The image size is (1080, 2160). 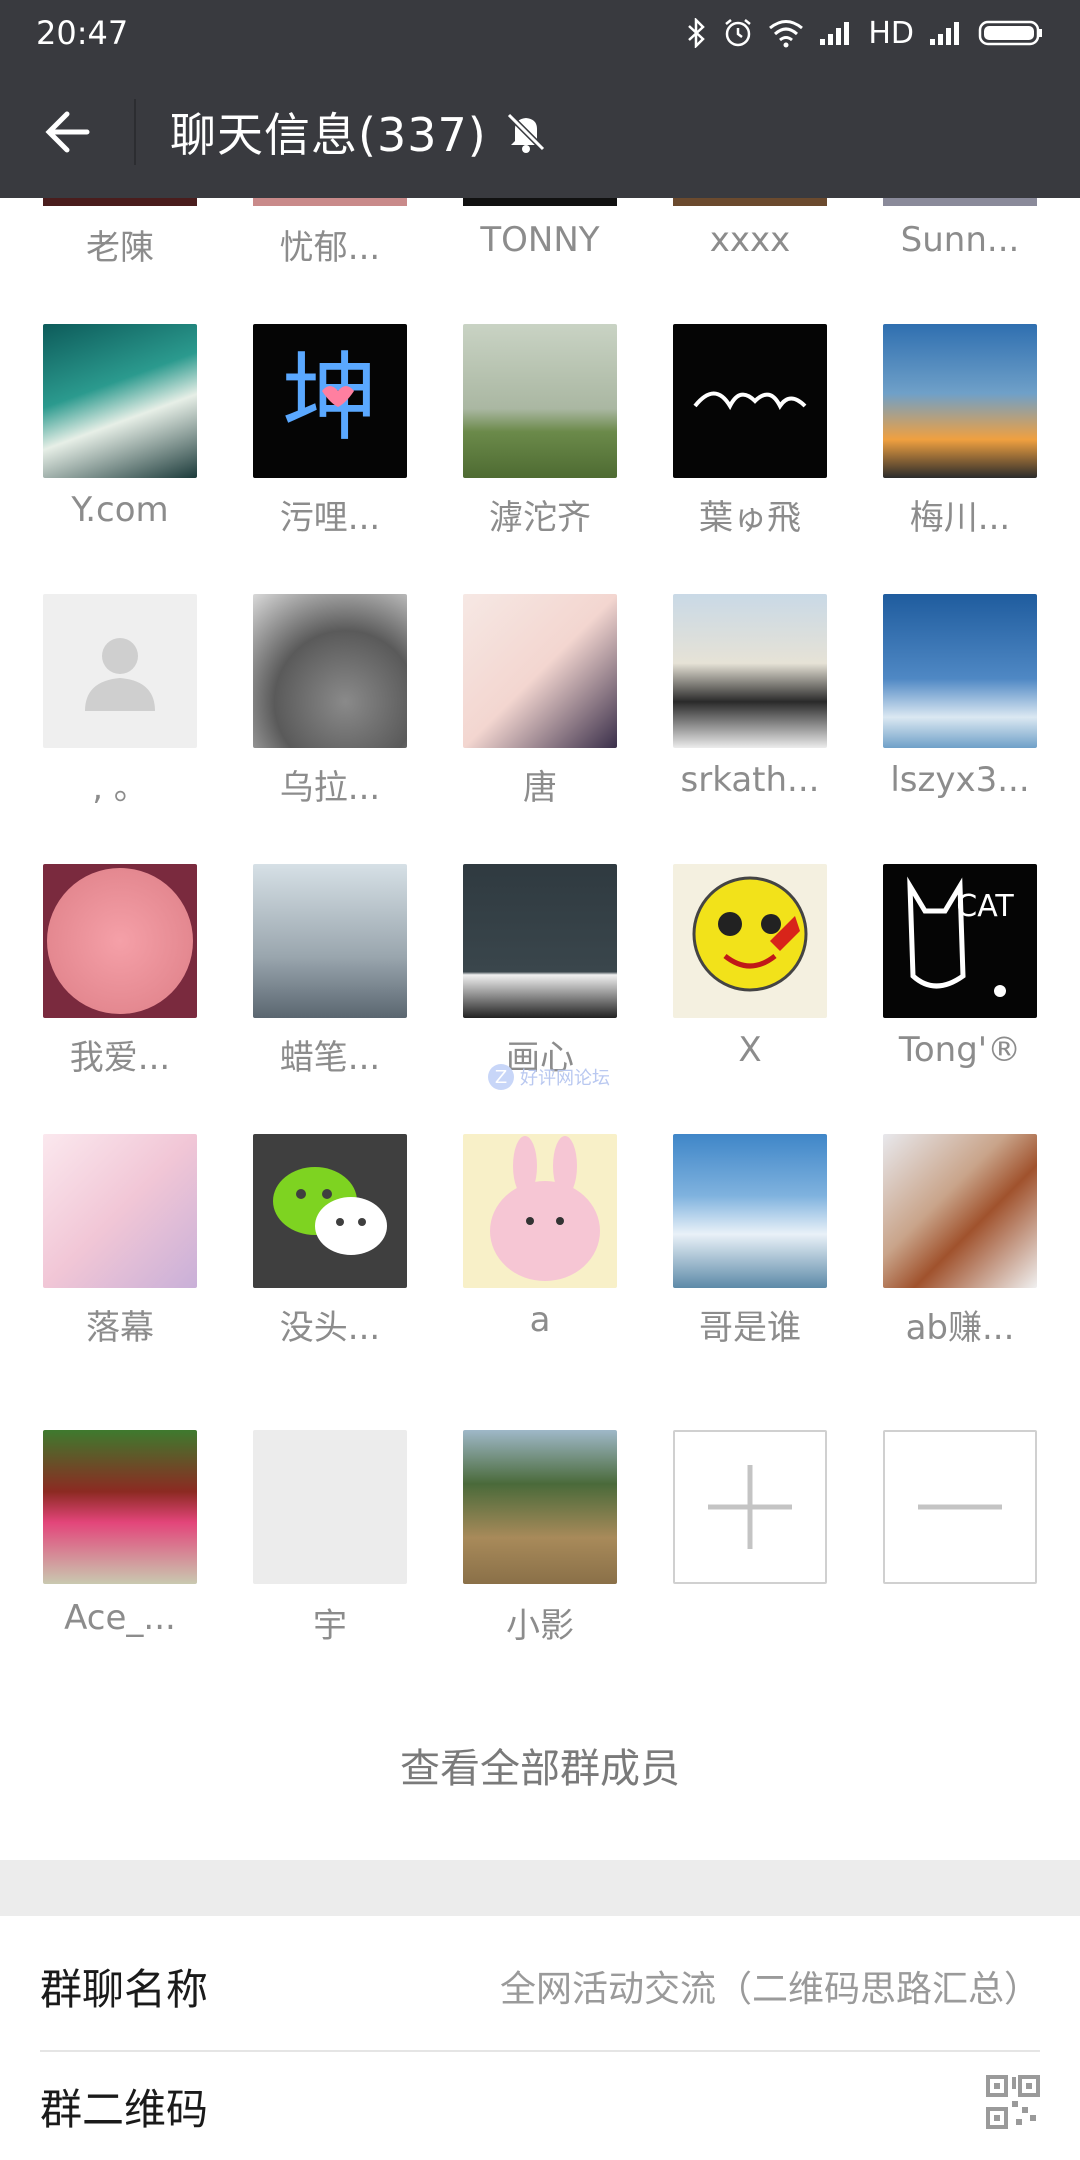 I want to click on plus-icon, so click(x=750, y=1507).